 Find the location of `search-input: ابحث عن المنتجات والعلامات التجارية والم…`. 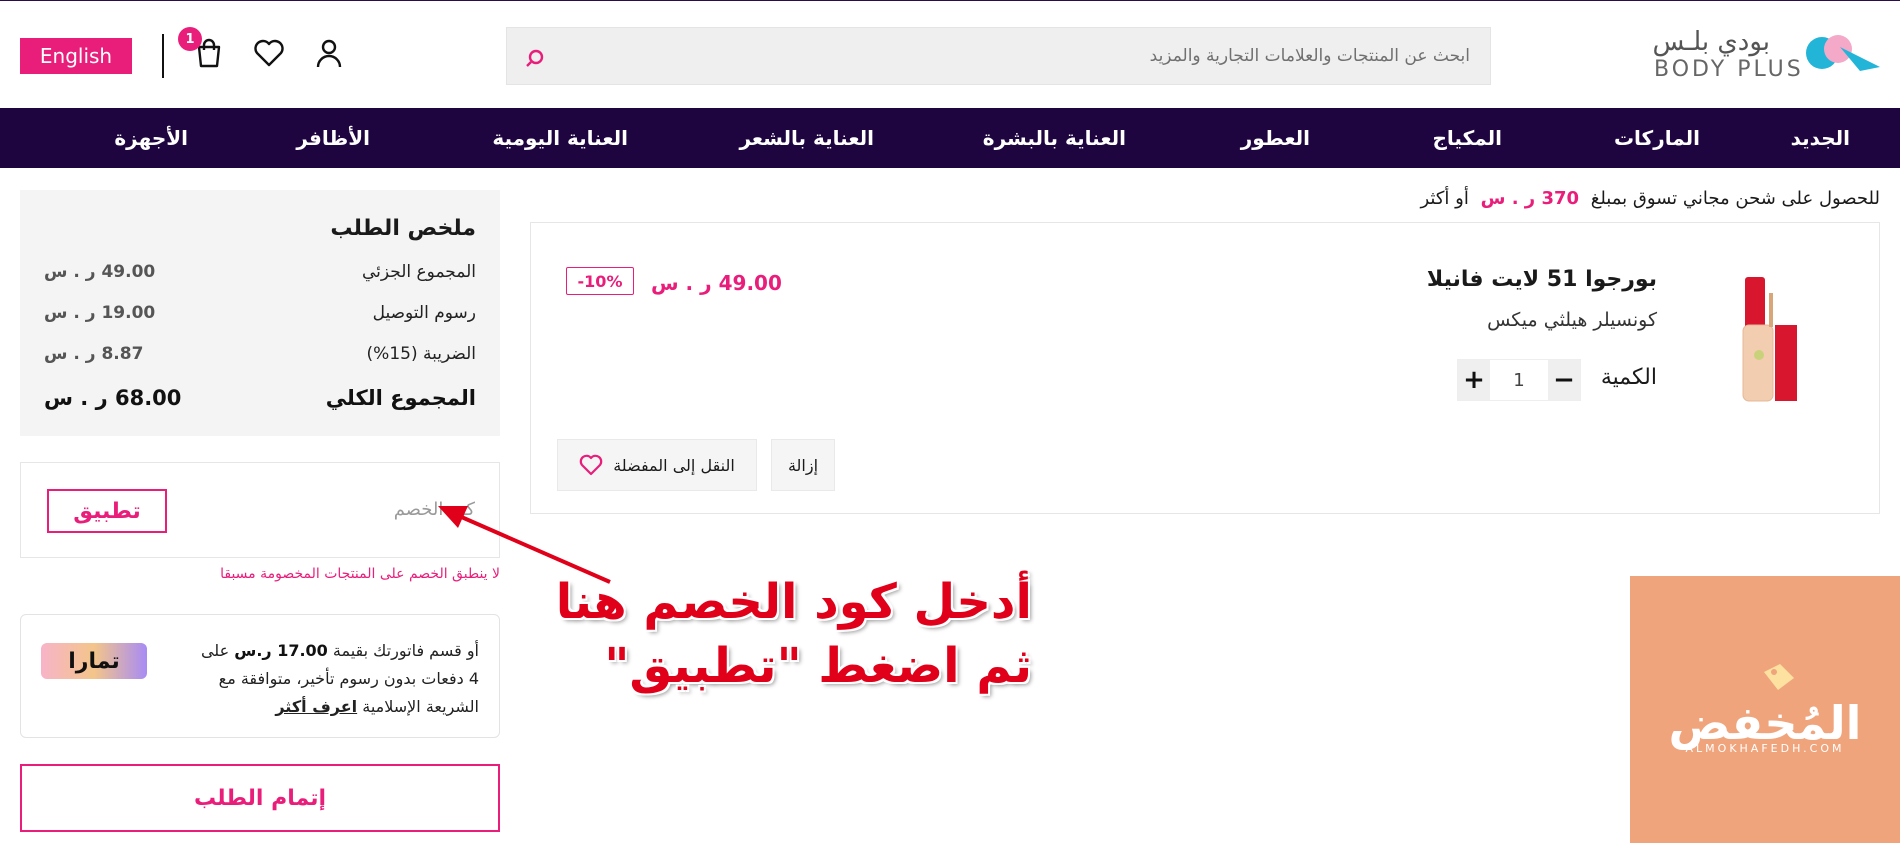

search-input: ابحث عن المنتجات والعلامات التجارية والم… is located at coordinates (998, 56).